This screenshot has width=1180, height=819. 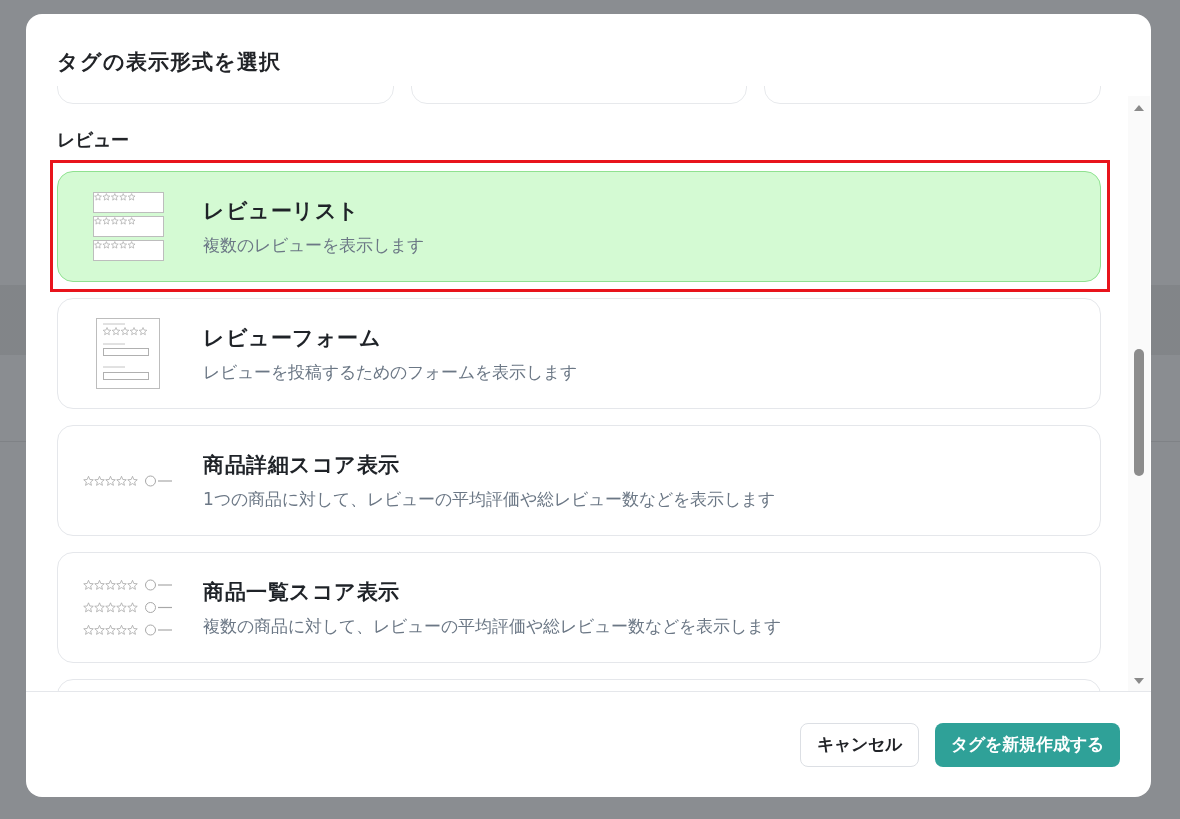 What do you see at coordinates (579, 480) in the screenshot?
I see `option-card: 商品詳細スコア表示 1つの商品に対して、レビューの平均評価や総レビュー数などを表示します` at bounding box center [579, 480].